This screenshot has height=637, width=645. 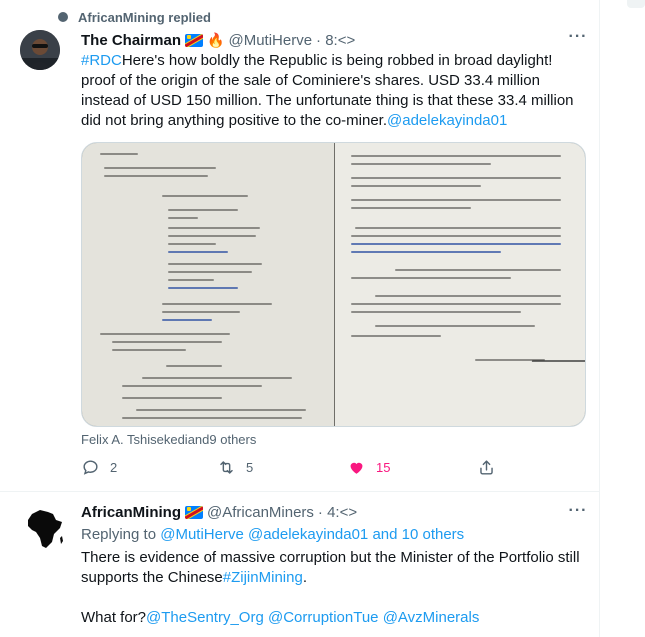 What do you see at coordinates (558, 350) in the screenshot?
I see `signature` at bounding box center [558, 350].